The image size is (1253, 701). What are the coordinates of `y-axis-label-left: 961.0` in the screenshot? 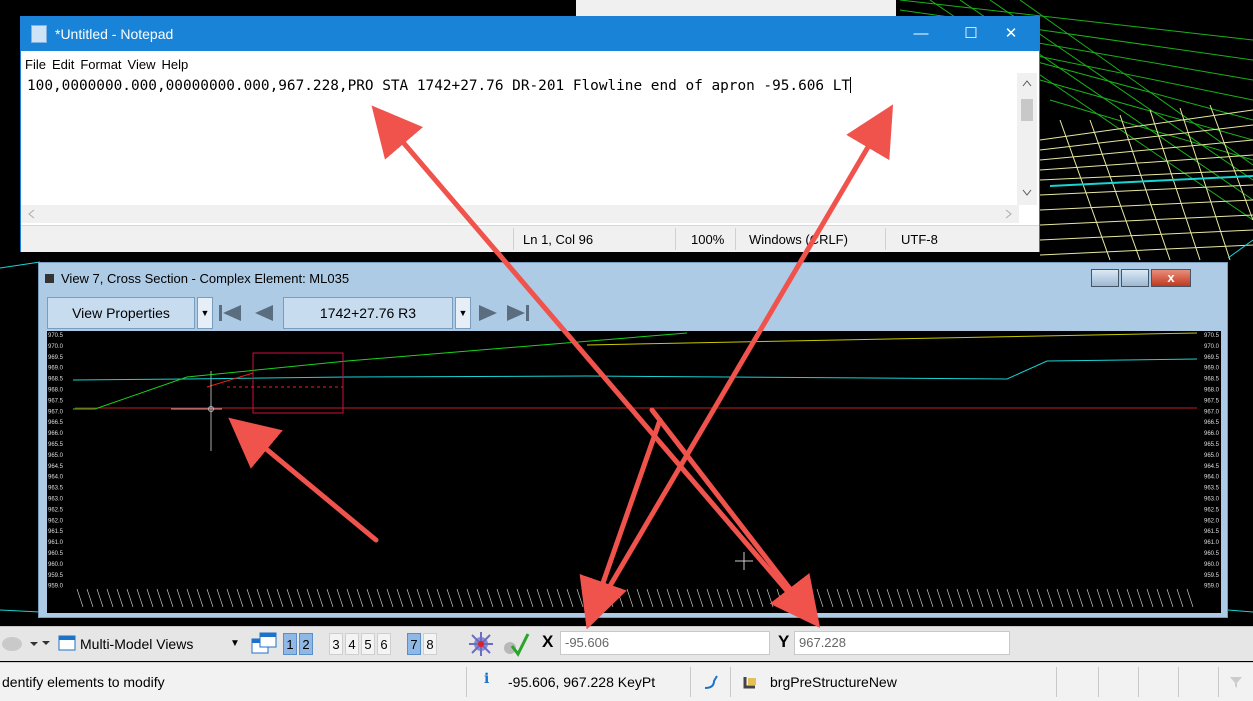 It's located at (56, 543).